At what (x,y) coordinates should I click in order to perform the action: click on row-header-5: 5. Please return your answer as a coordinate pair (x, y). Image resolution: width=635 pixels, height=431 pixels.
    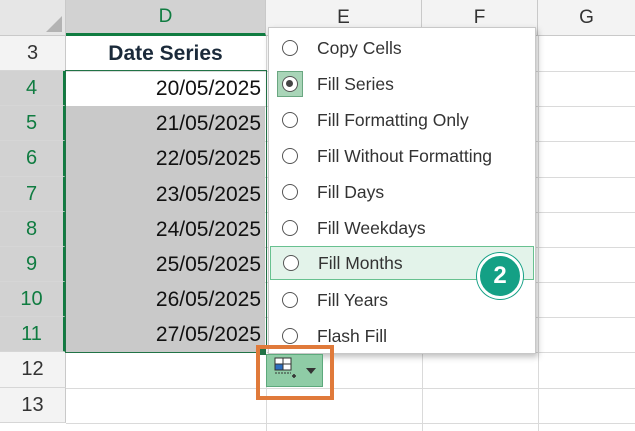
    Looking at the image, I should click on (33, 123).